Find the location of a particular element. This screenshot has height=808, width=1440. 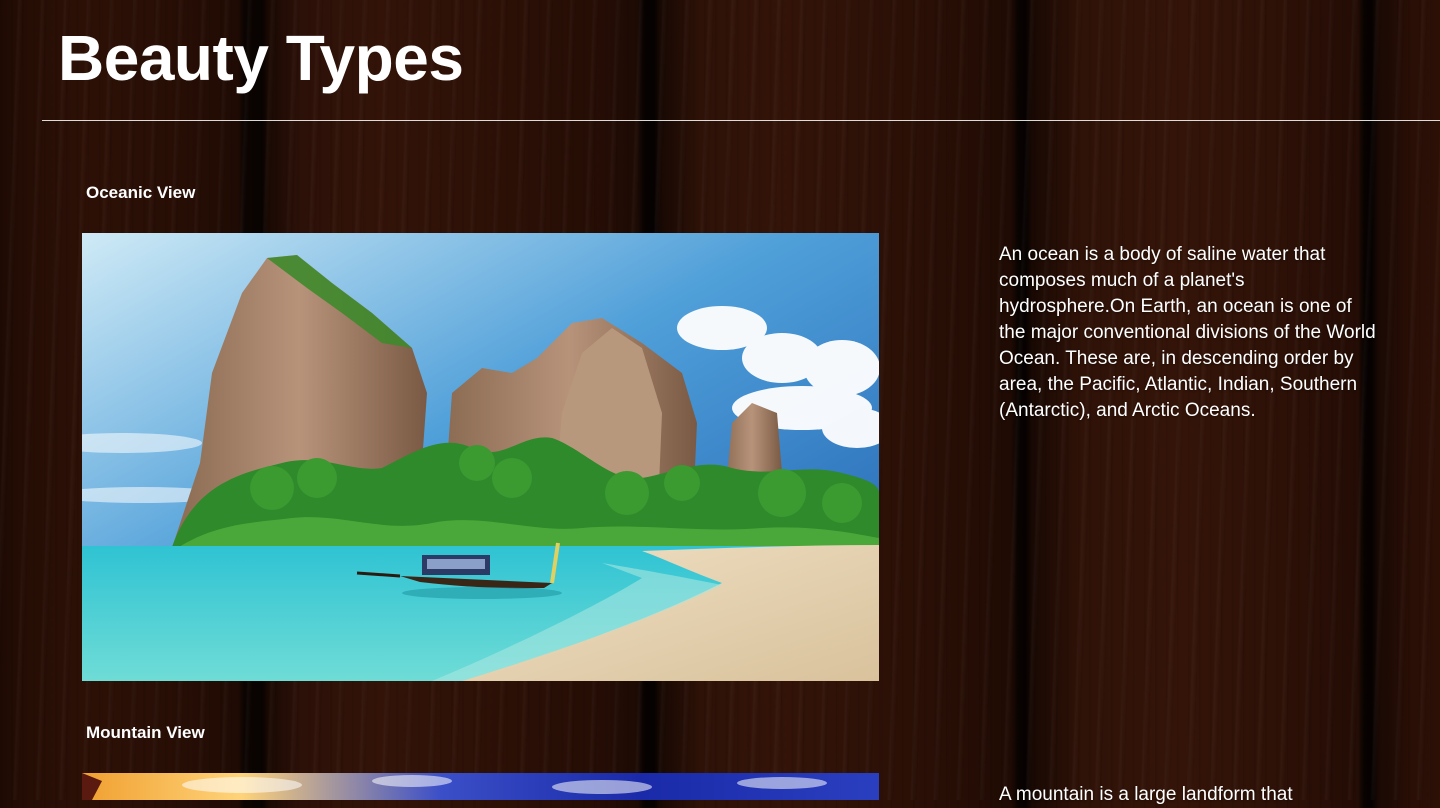

mountain-image is located at coordinates (480, 786).